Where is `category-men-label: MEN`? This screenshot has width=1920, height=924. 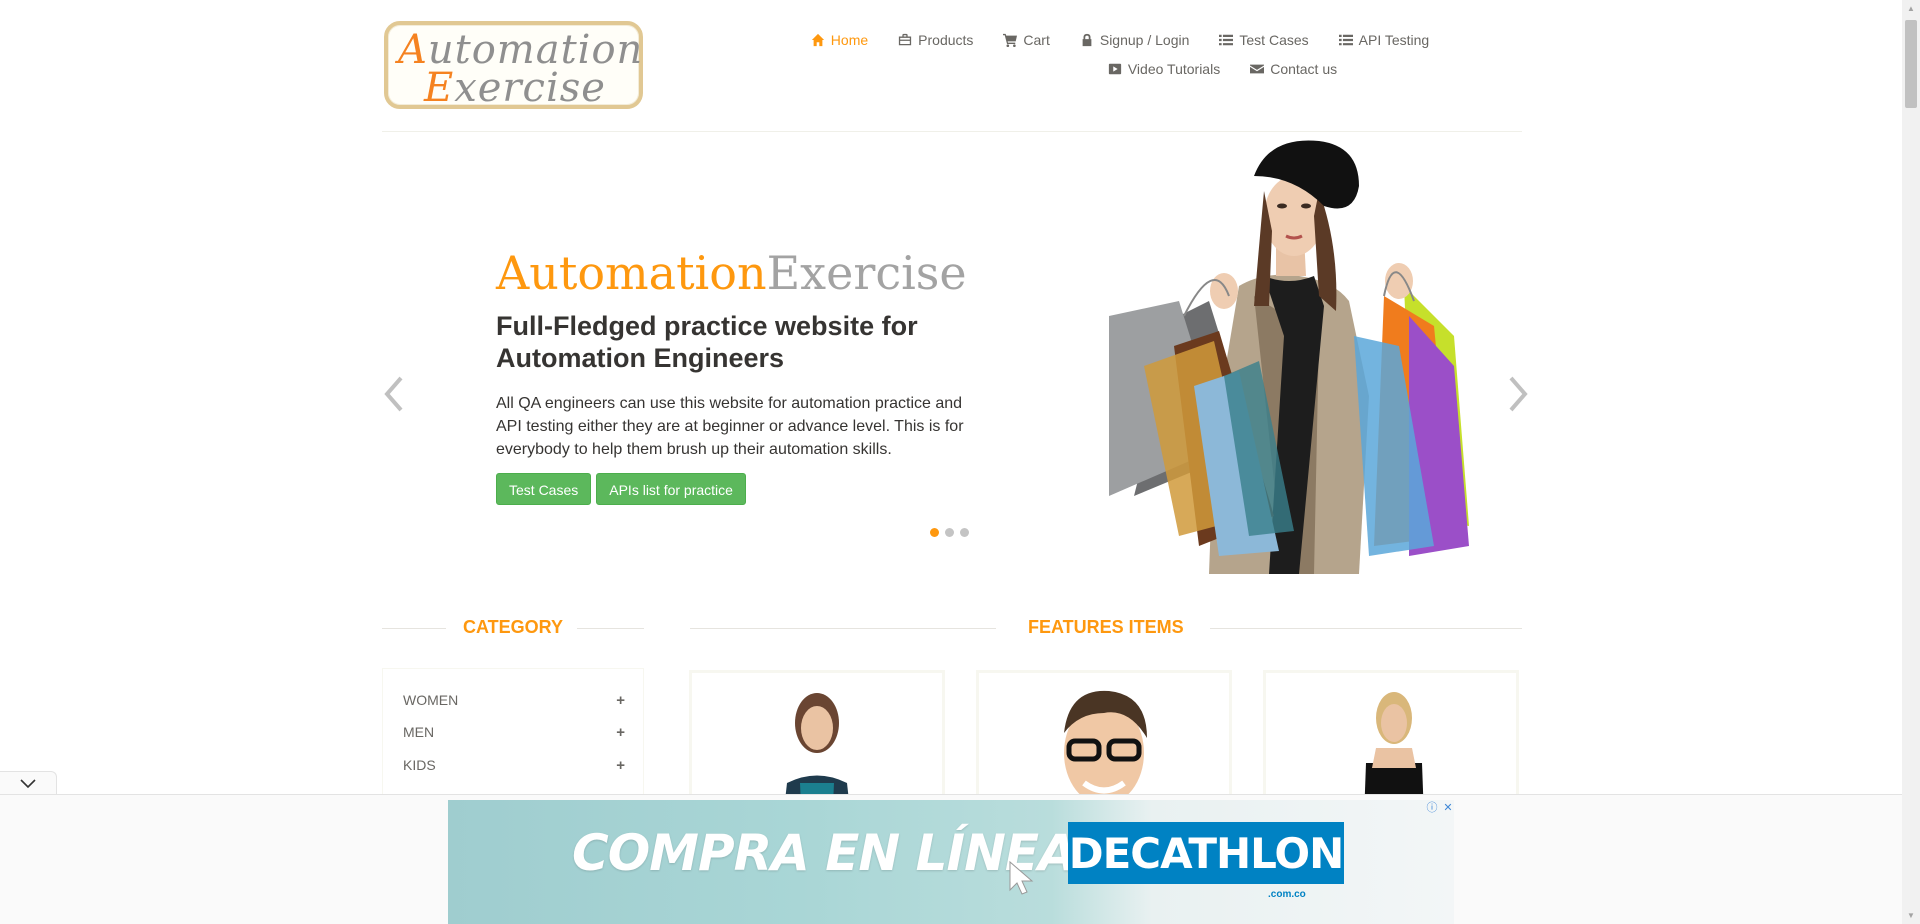
category-men-label: MEN is located at coordinates (419, 732).